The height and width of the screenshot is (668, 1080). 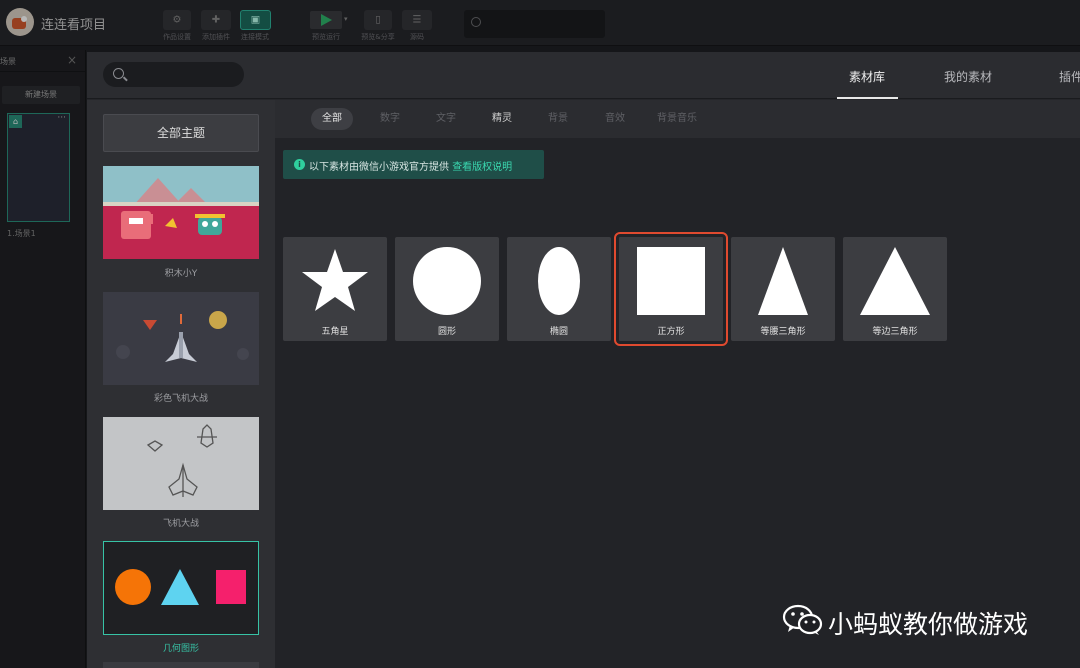 I want to click on modal-header: 素材库 我的素材 插件, so click(x=583, y=75).